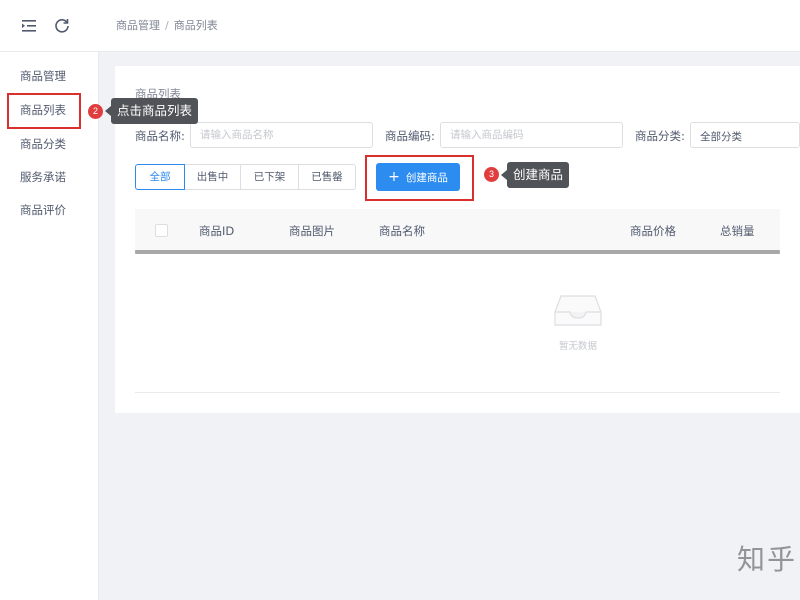  Describe the element at coordinates (327, 177) in the screenshot. I see `tab-sold-out: 已售罄` at that location.